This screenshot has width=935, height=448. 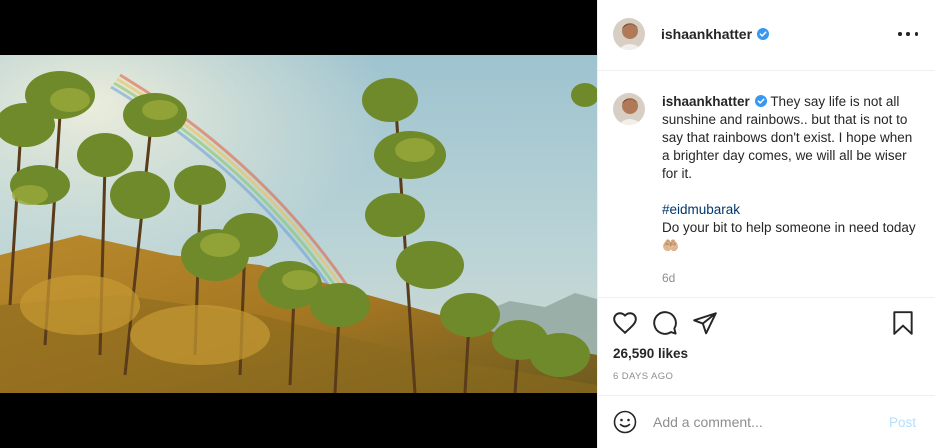 I want to click on header-username: ishaankhatter, so click(x=715, y=34).